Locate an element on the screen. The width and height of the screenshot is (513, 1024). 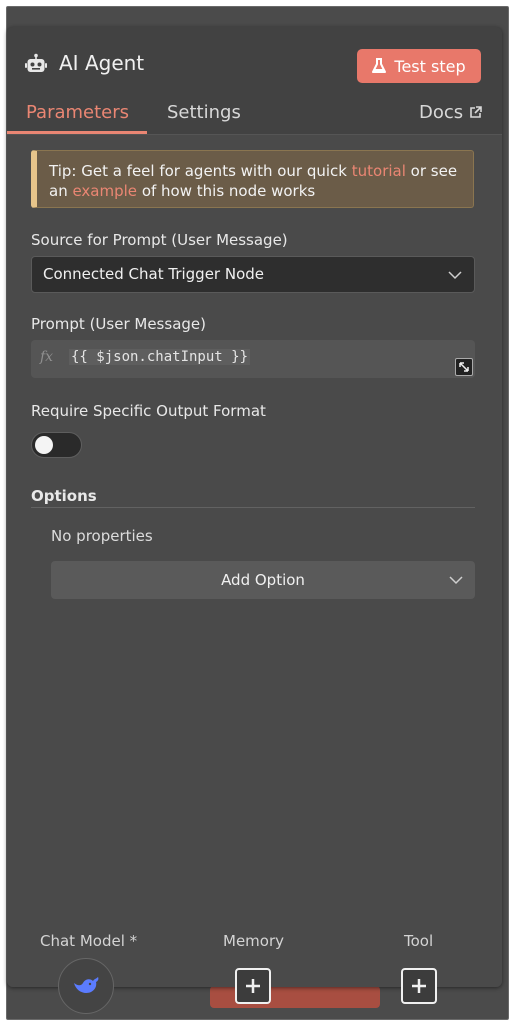
add-option-button: Add Option is located at coordinates (263, 580).